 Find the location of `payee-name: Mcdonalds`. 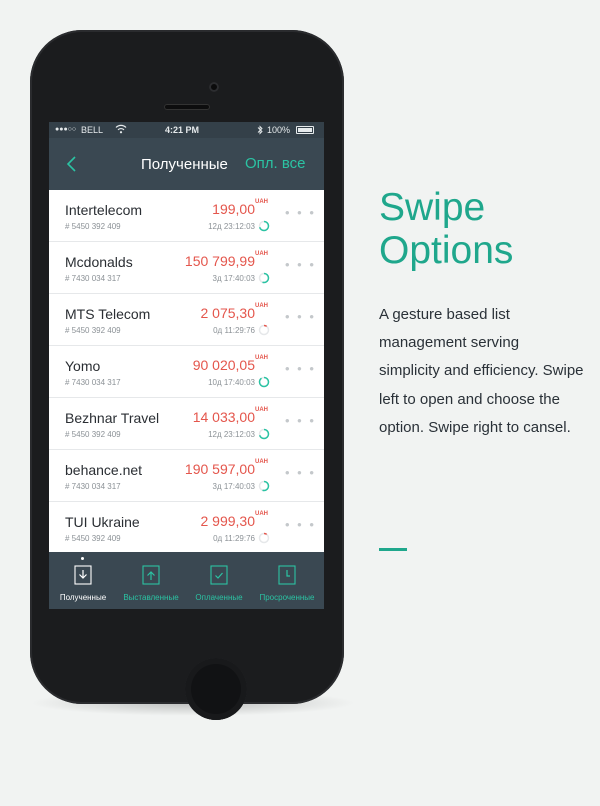

payee-name: Mcdonalds is located at coordinates (99, 262).